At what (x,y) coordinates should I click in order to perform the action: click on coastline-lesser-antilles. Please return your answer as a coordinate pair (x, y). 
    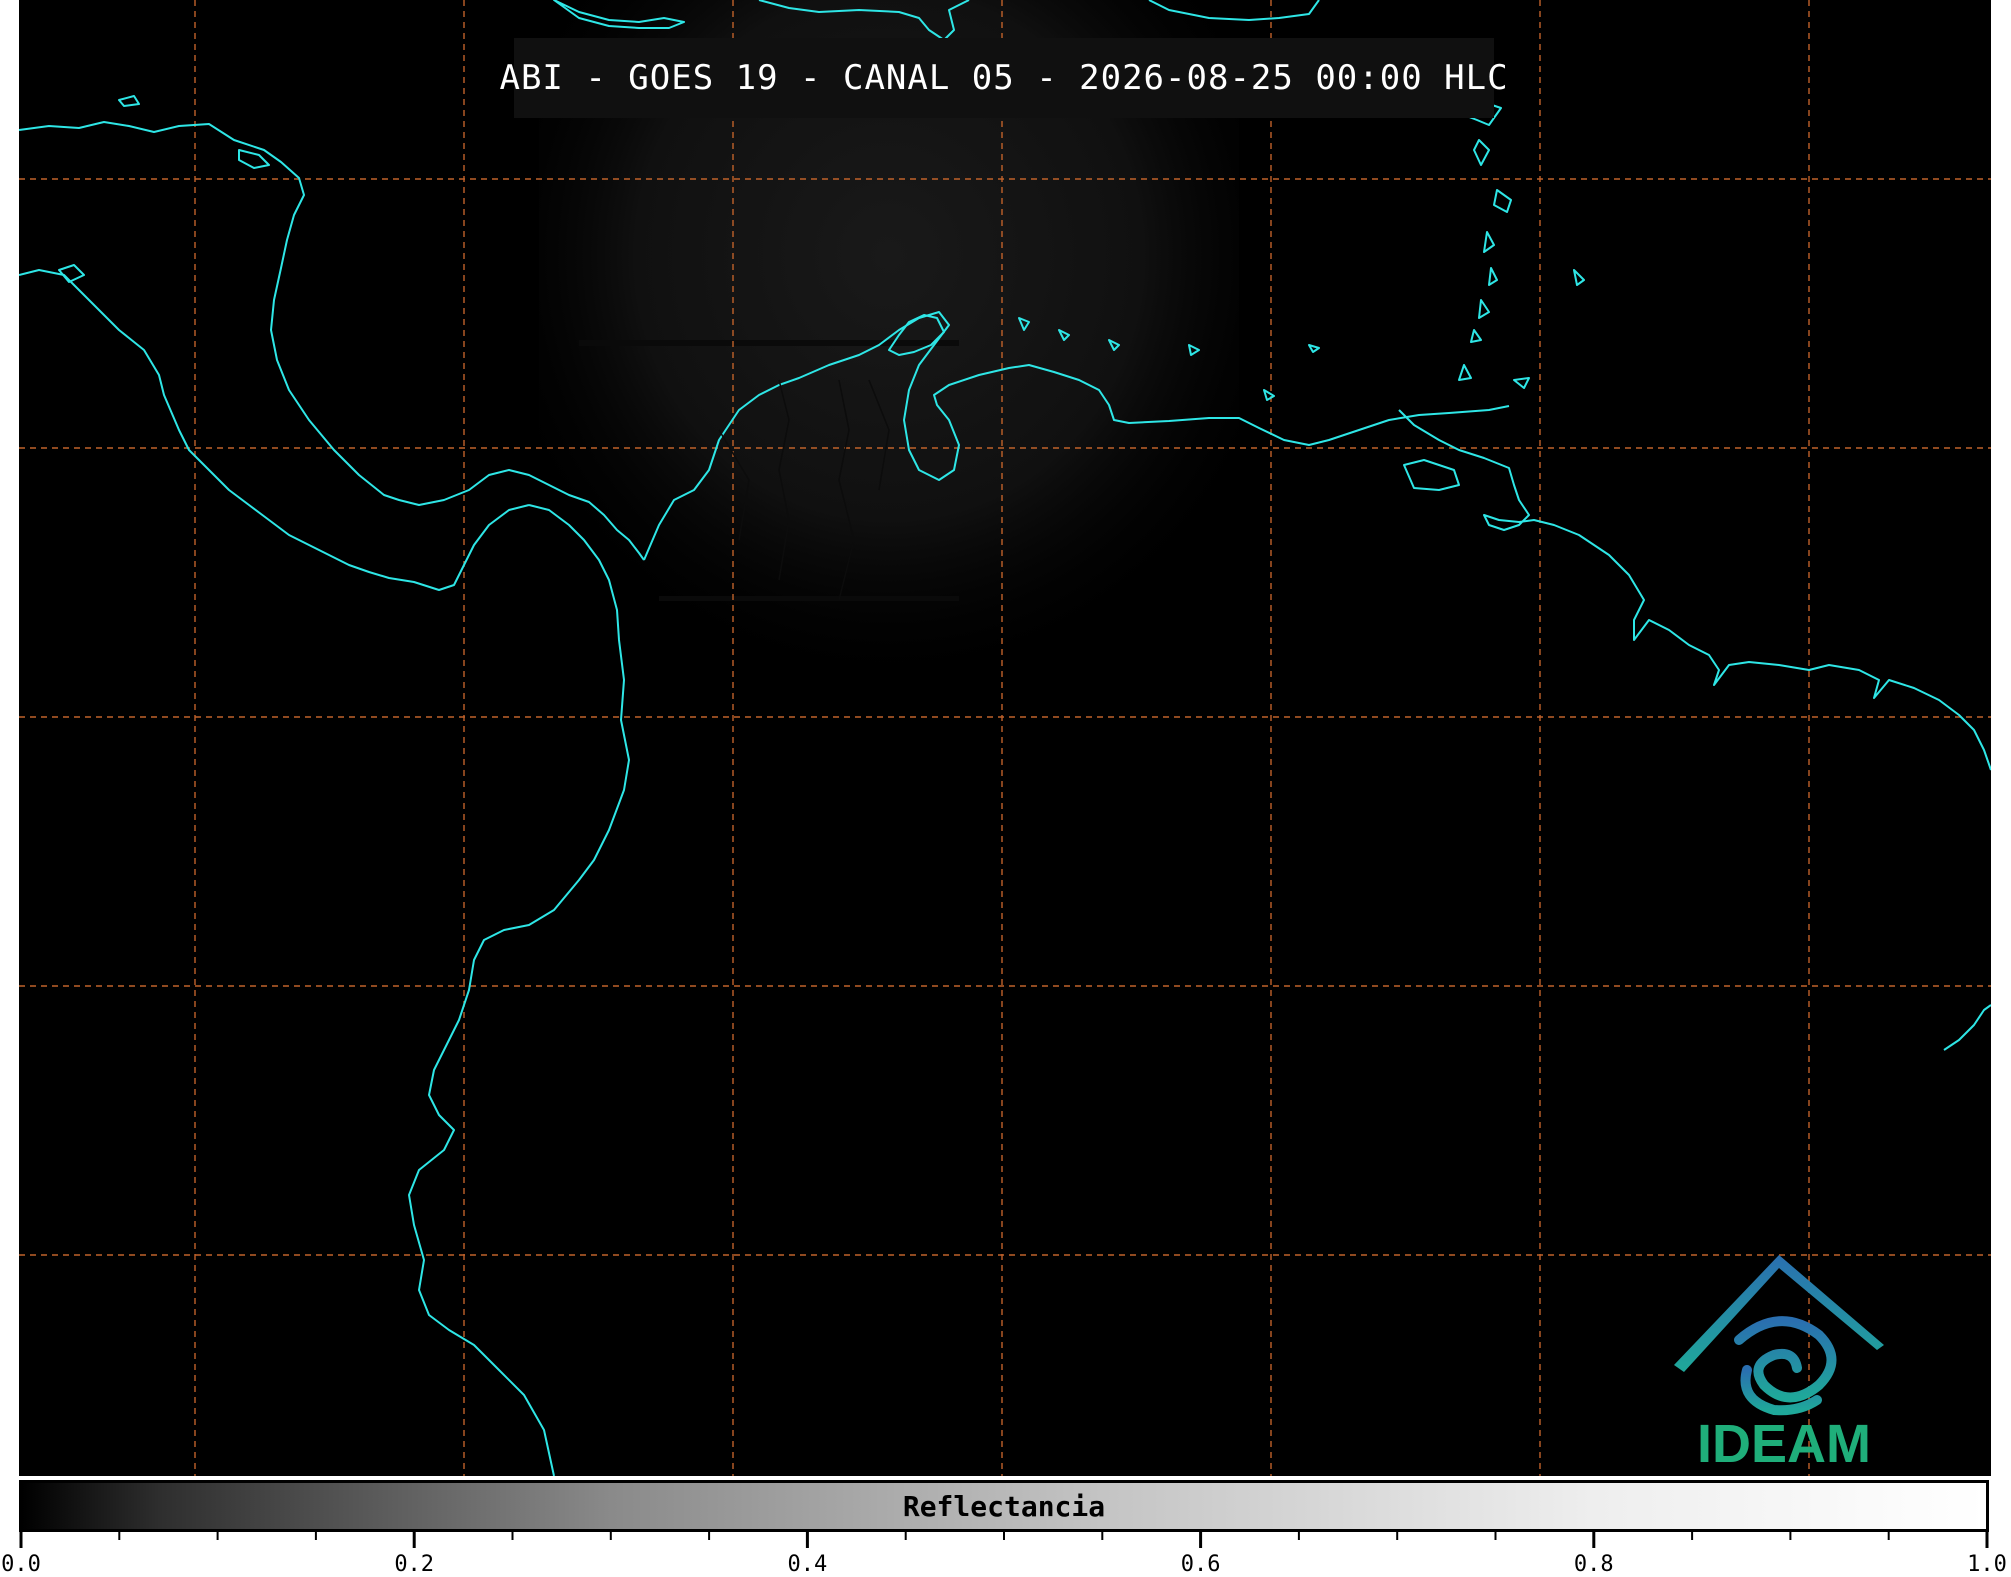
    Looking at the image, I should click on (1485, 242).